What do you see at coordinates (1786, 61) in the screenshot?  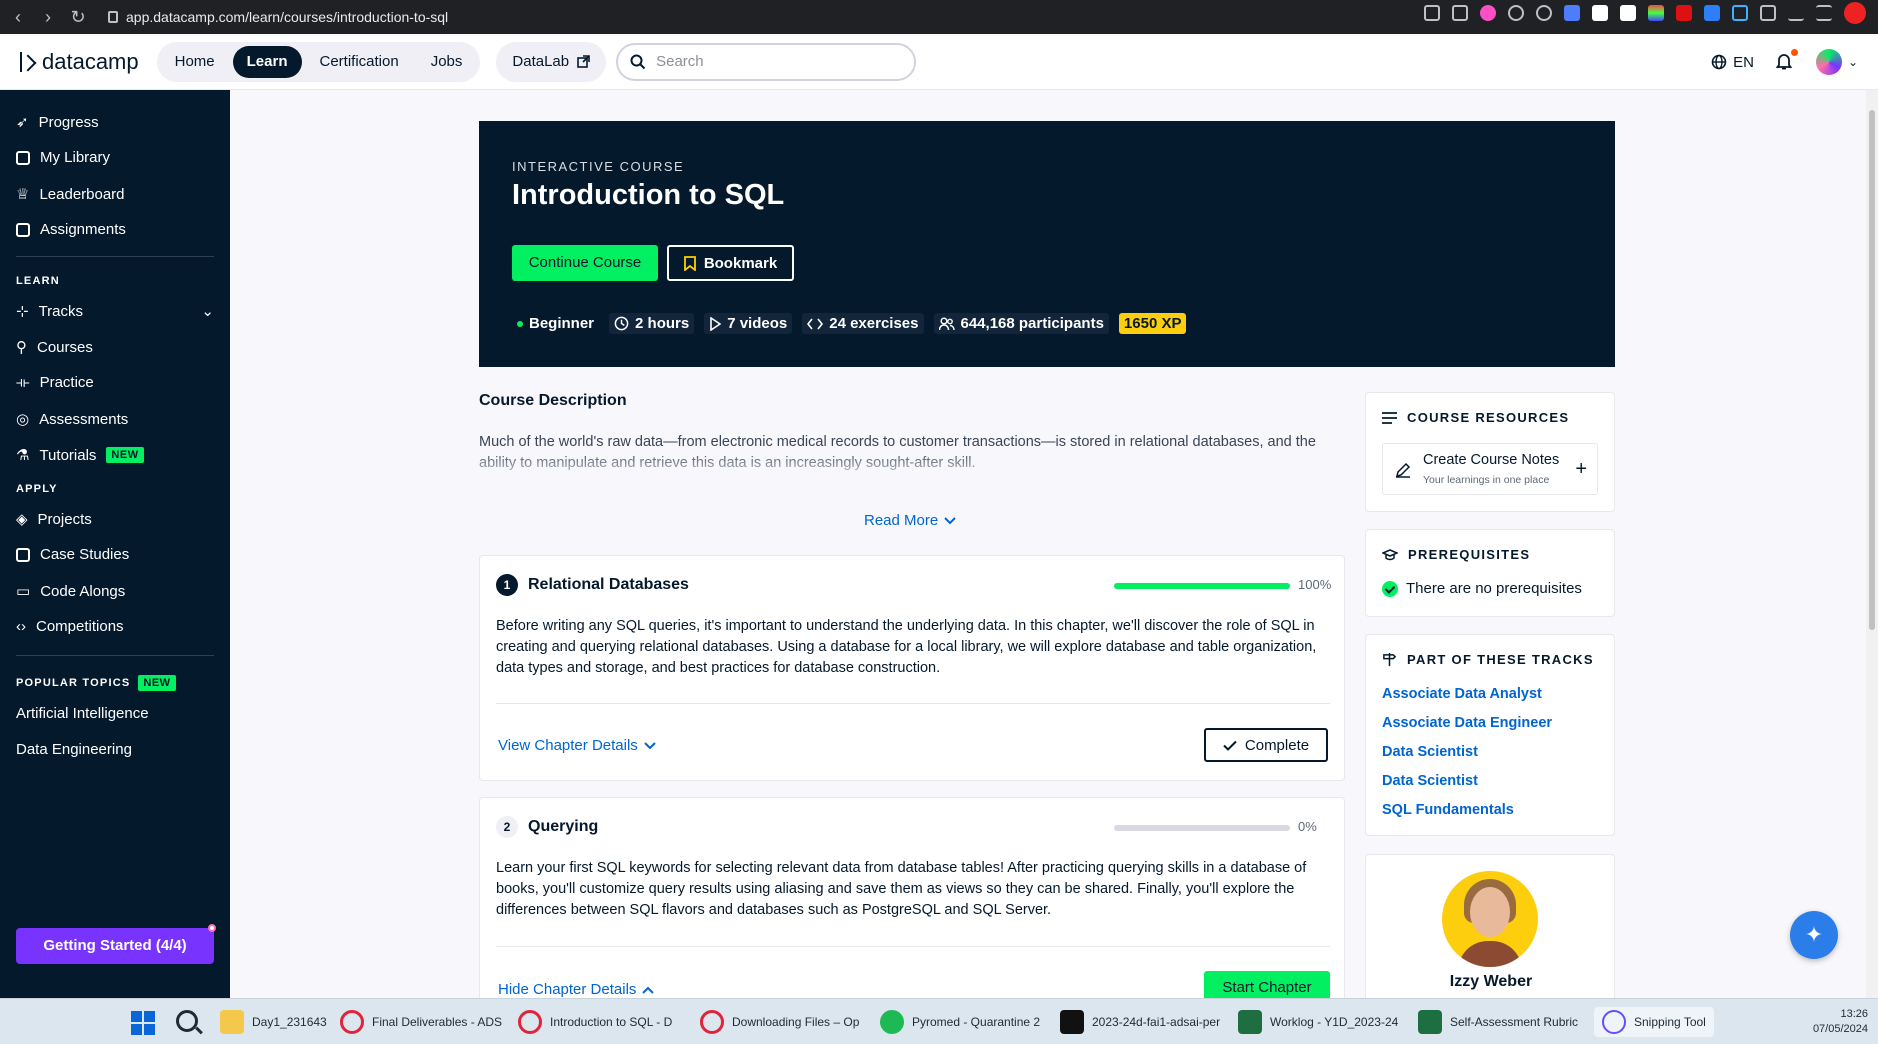 I see `notifications-button` at bounding box center [1786, 61].